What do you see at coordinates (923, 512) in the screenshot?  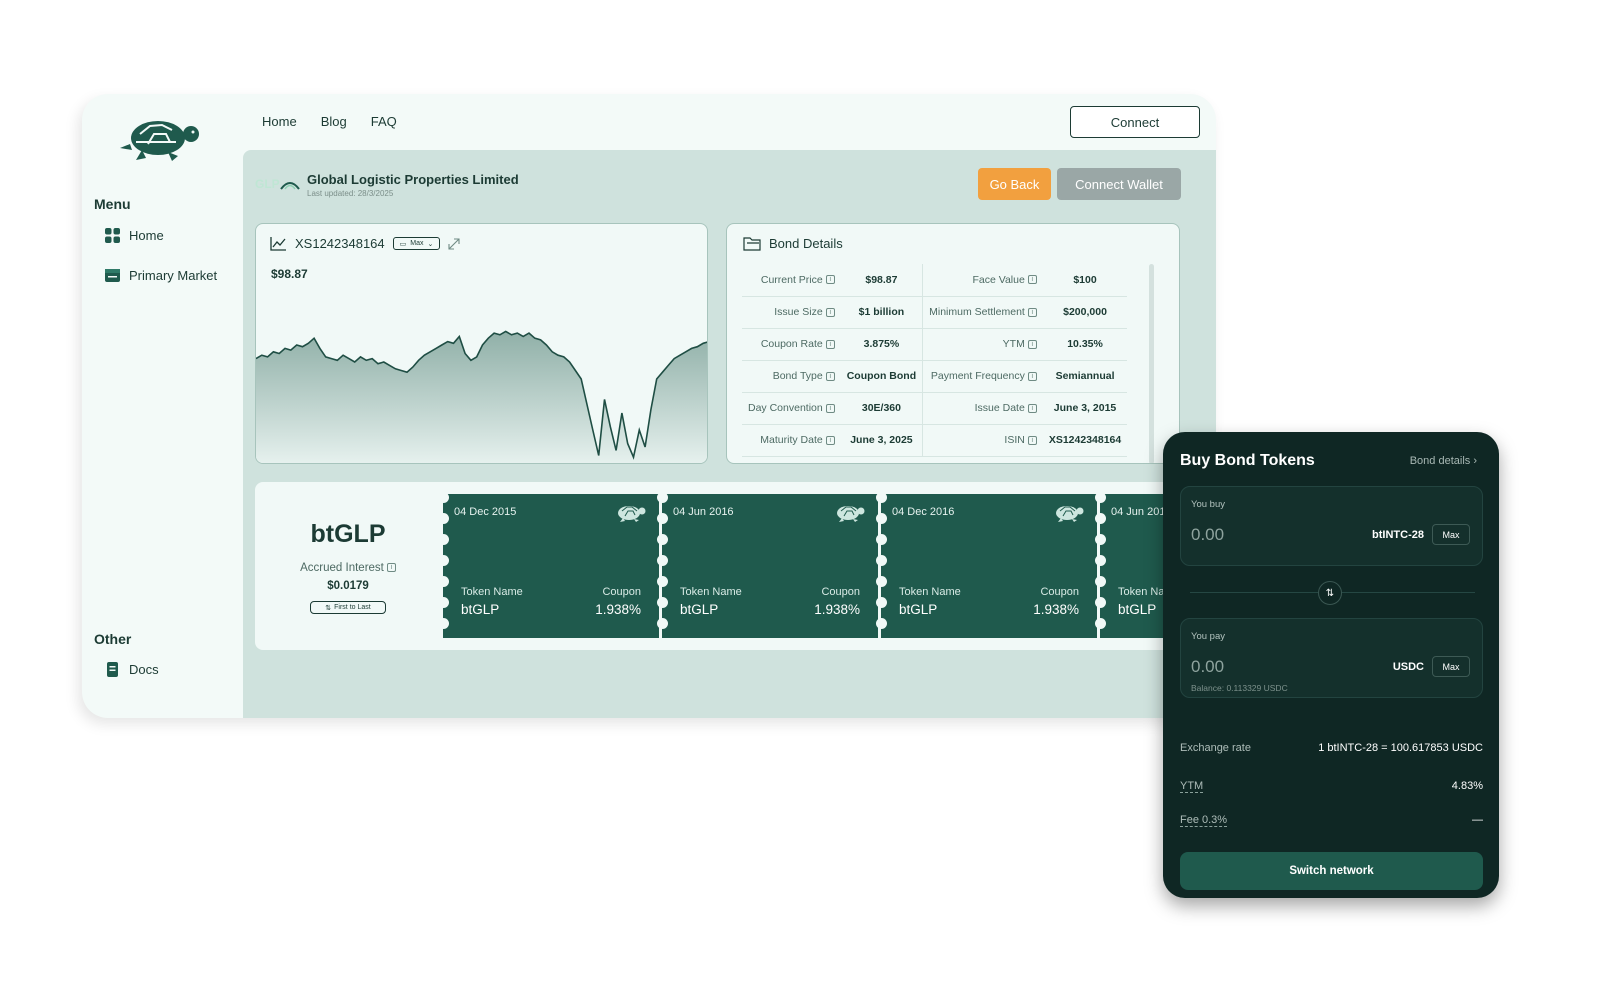 I see `ticket-date: 04 Dec 2016` at bounding box center [923, 512].